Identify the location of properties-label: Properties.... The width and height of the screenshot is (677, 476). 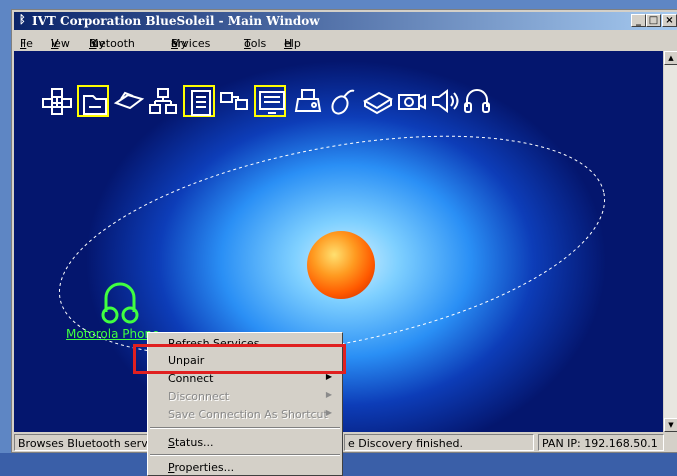
(201, 467).